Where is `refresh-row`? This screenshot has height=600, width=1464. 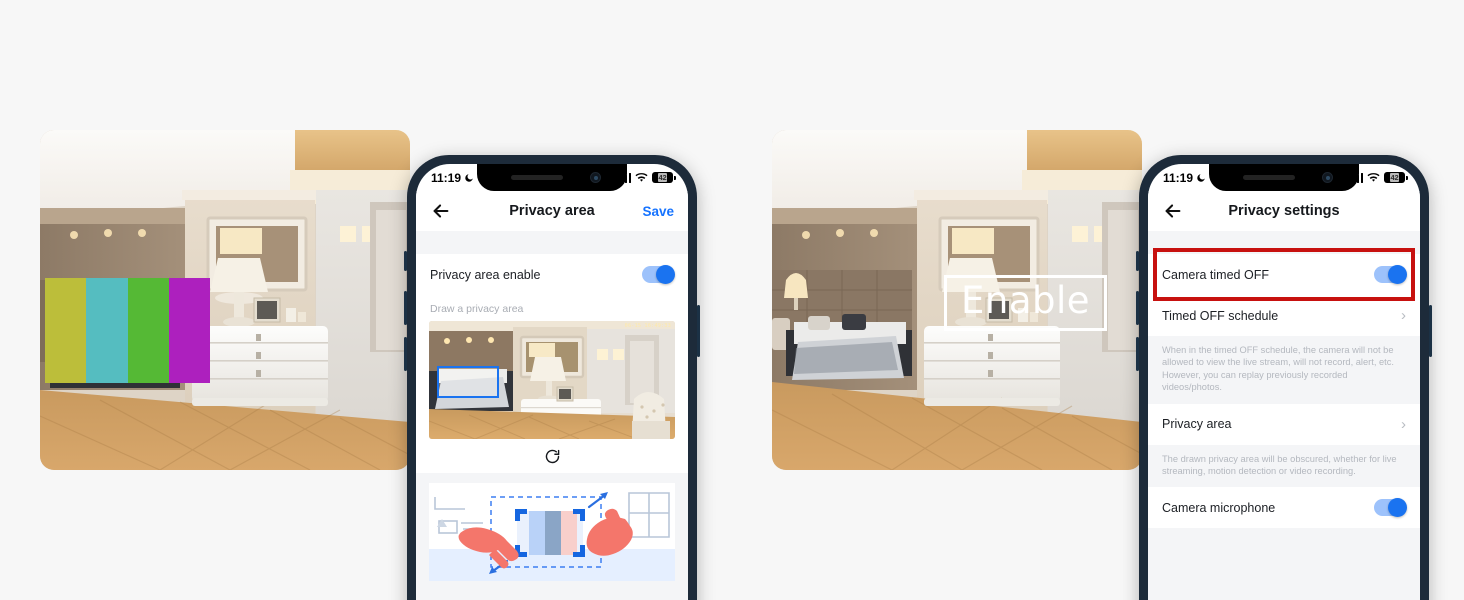
refresh-row is located at coordinates (552, 456).